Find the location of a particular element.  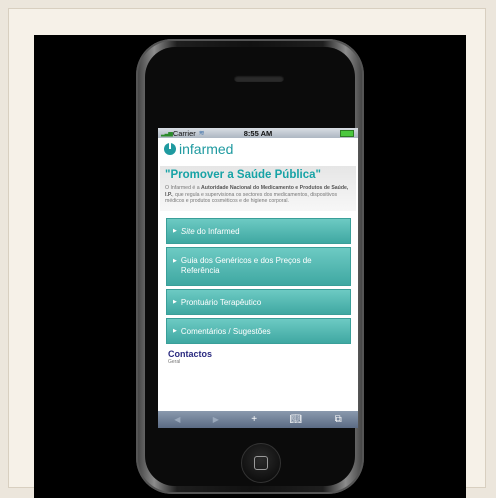

menu-prontuario-button: ▶ Prontuário Terapêutico is located at coordinates (258, 302).